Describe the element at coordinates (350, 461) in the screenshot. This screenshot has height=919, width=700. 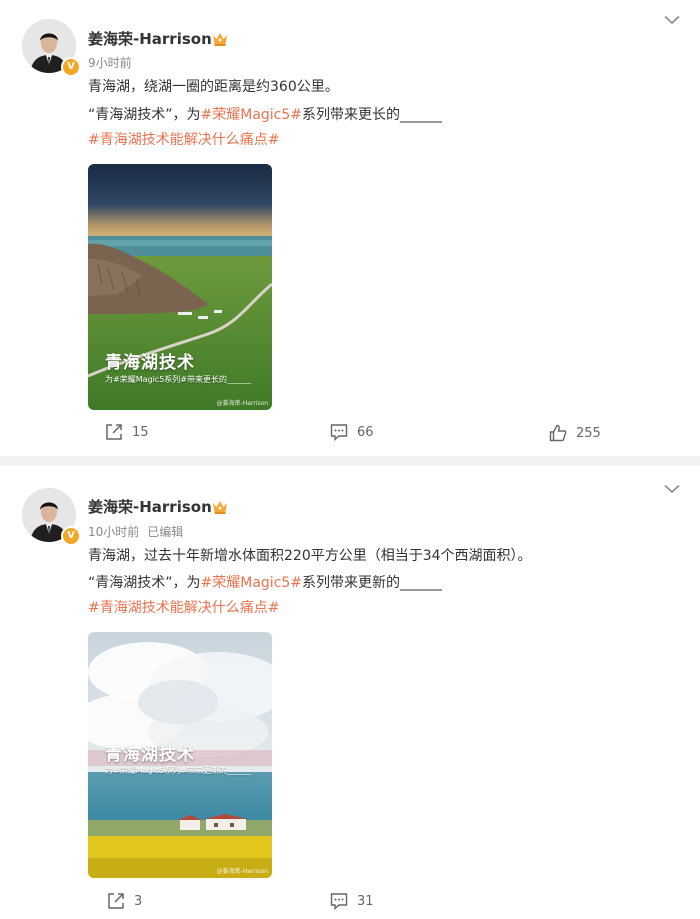
I see `post-separator` at that location.